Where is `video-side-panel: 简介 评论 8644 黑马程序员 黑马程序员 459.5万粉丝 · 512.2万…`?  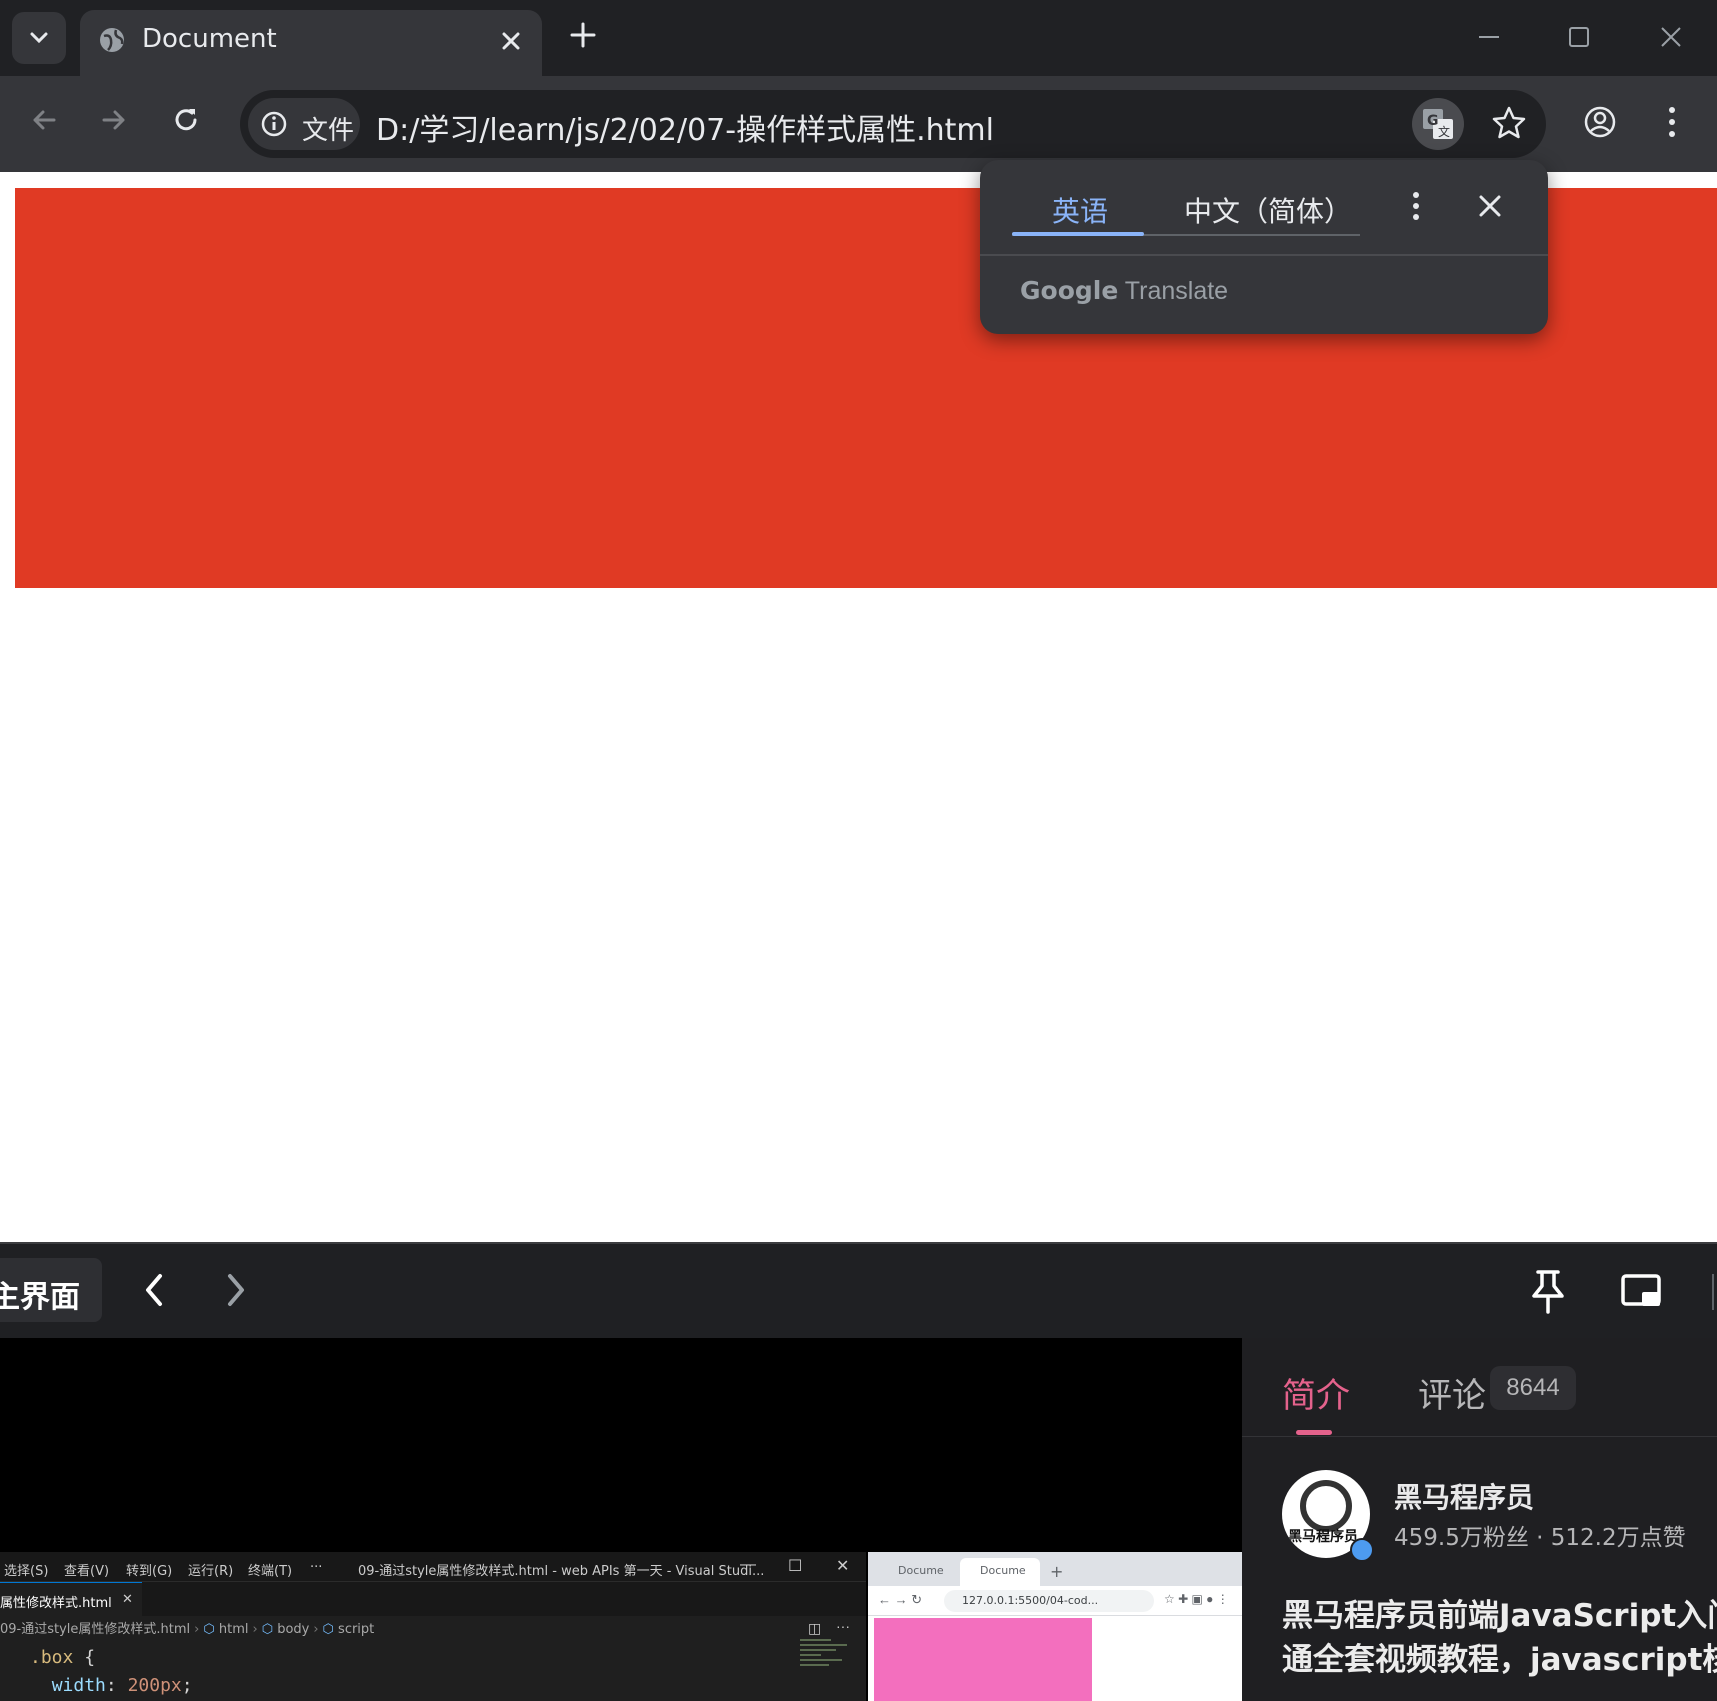
video-side-panel: 简介 评论 8644 黑马程序员 黑马程序员 459.5万粉丝 · 512.2万… is located at coordinates (1479, 1519).